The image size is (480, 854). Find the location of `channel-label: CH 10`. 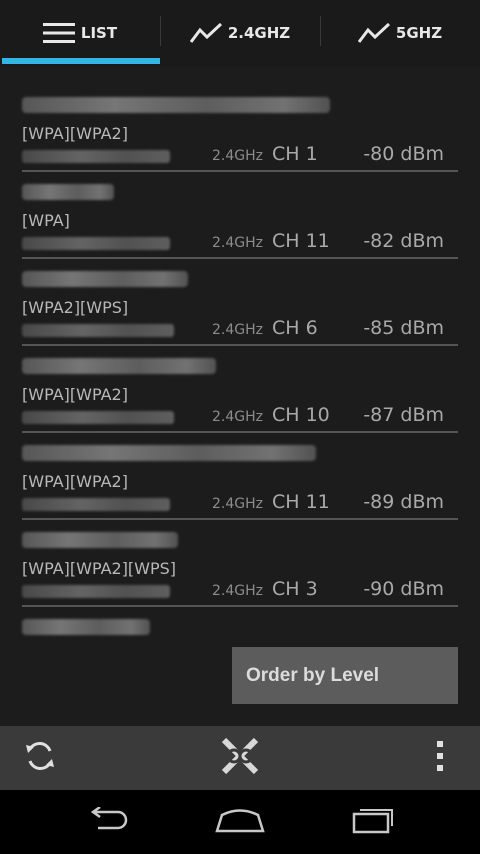

channel-label: CH 10 is located at coordinates (301, 415).